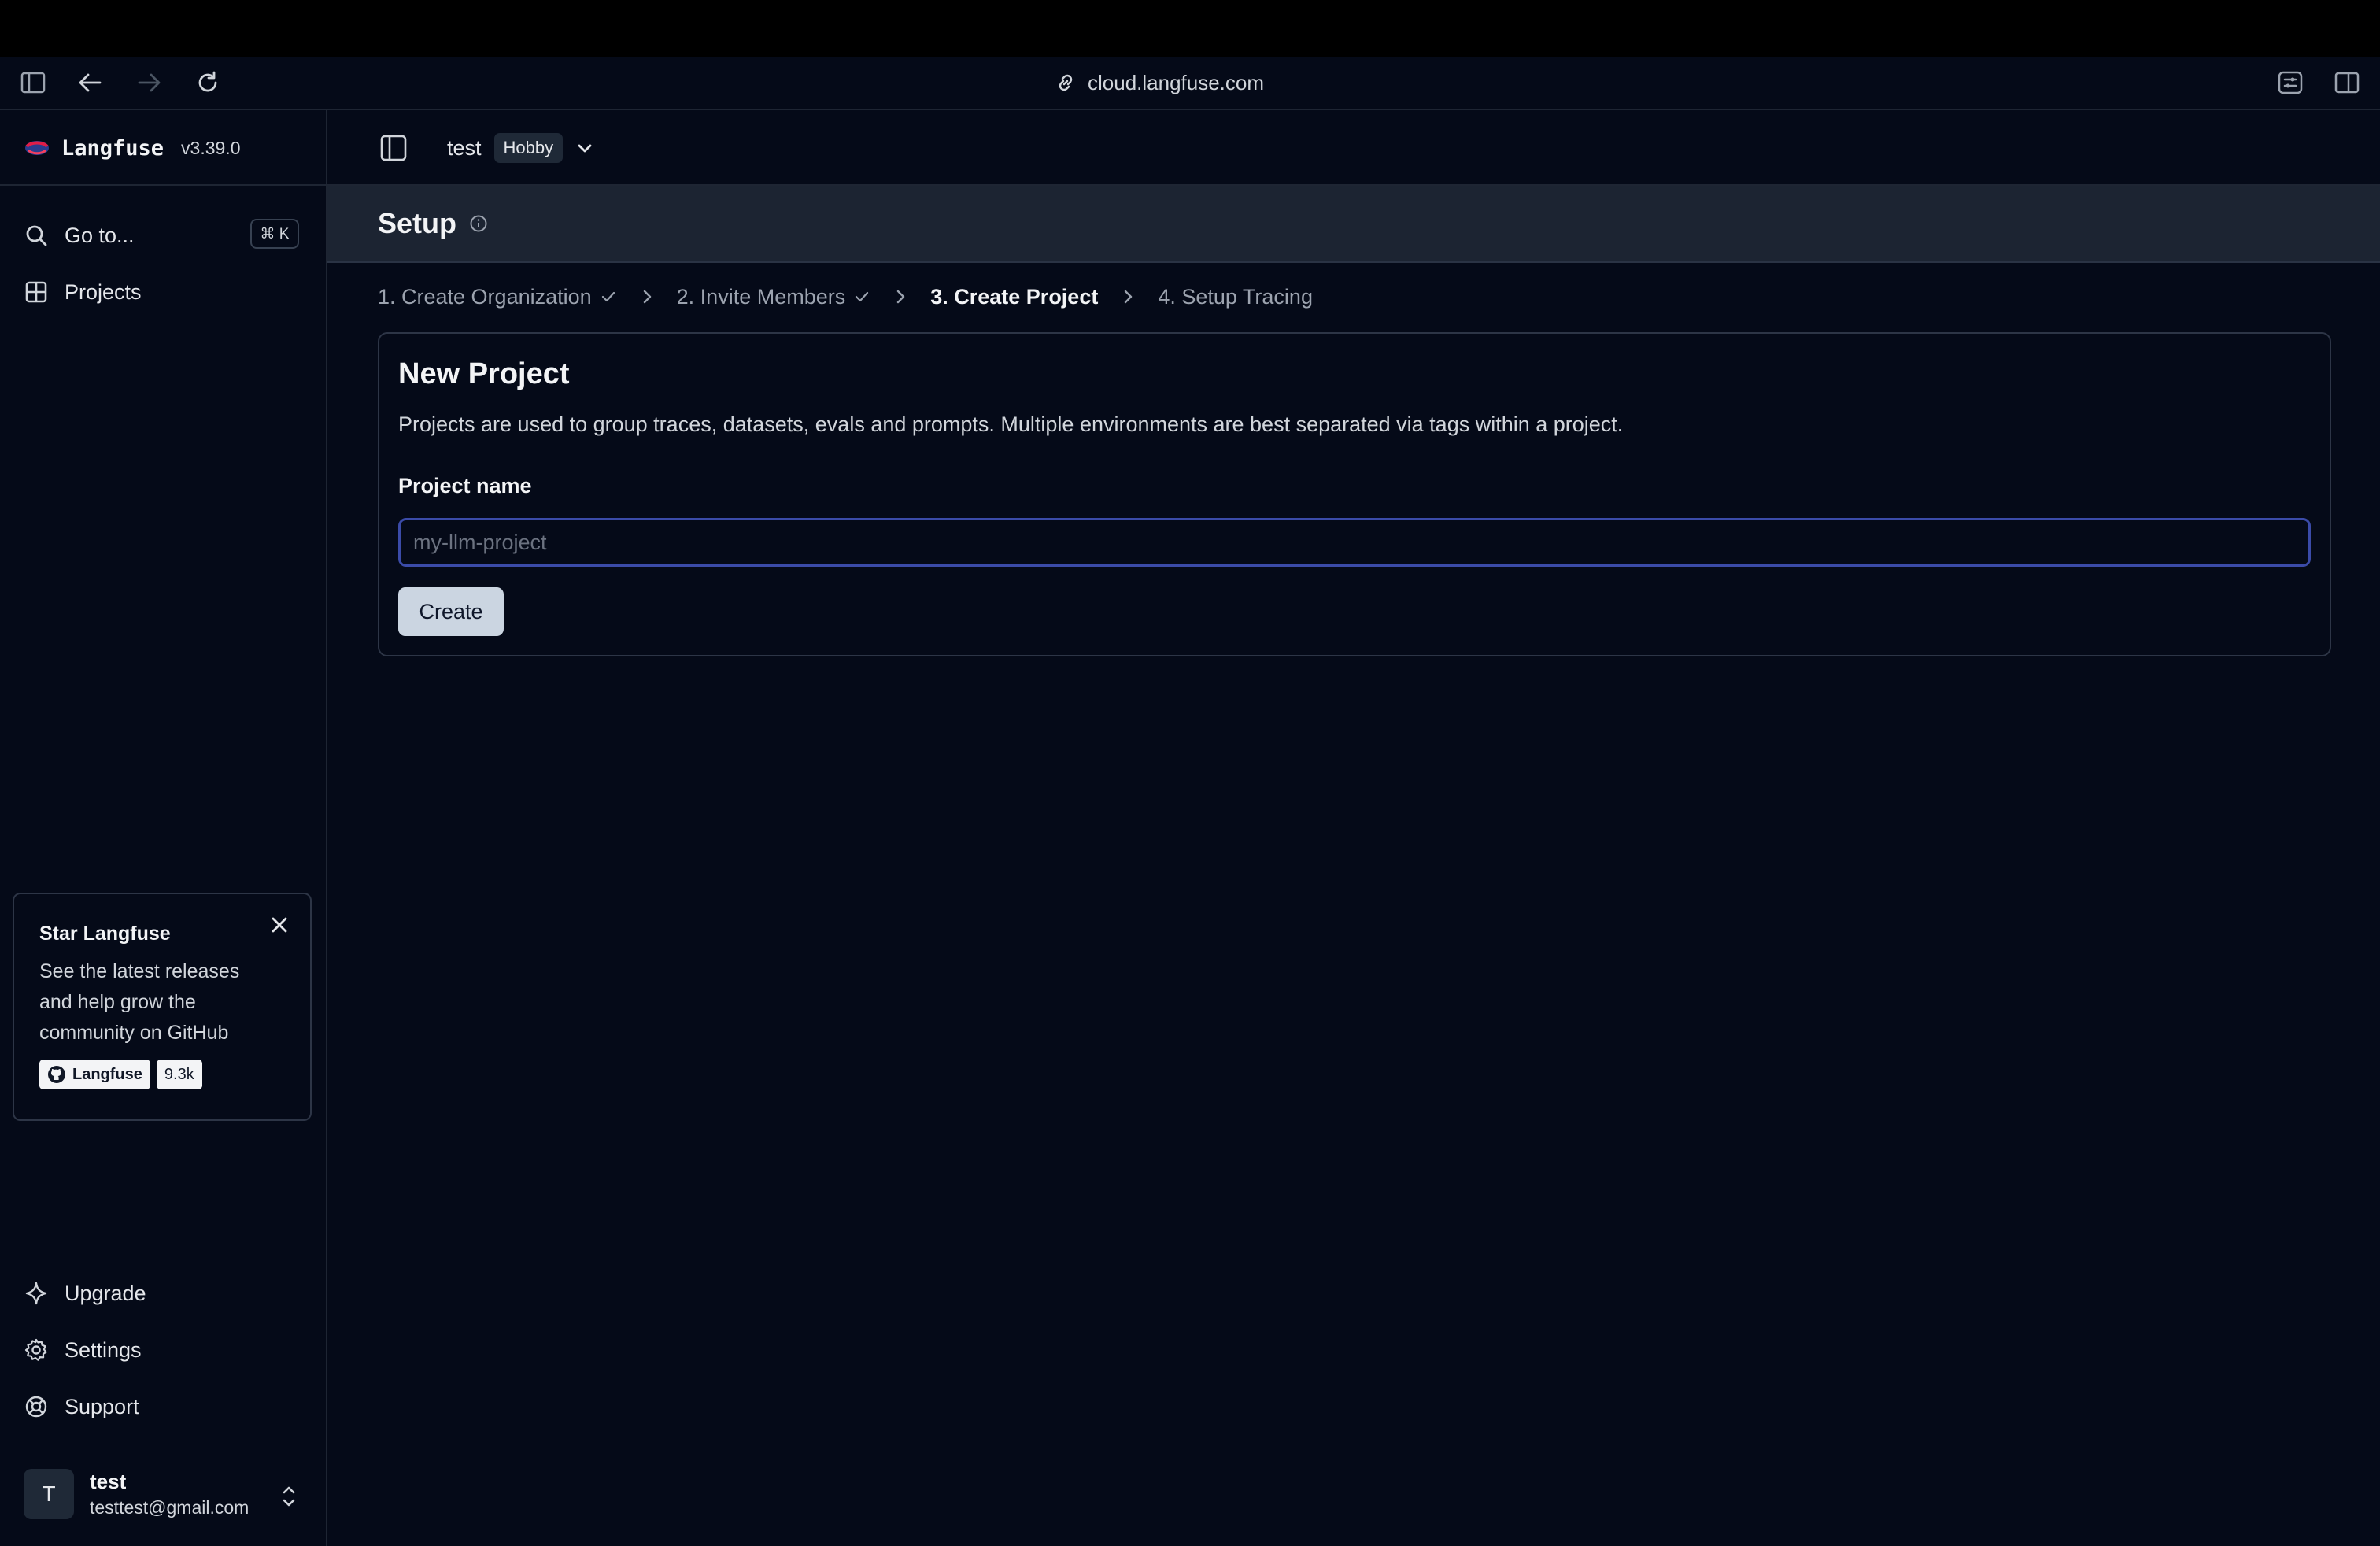  I want to click on org-selector: test Hobby, so click(520, 148).